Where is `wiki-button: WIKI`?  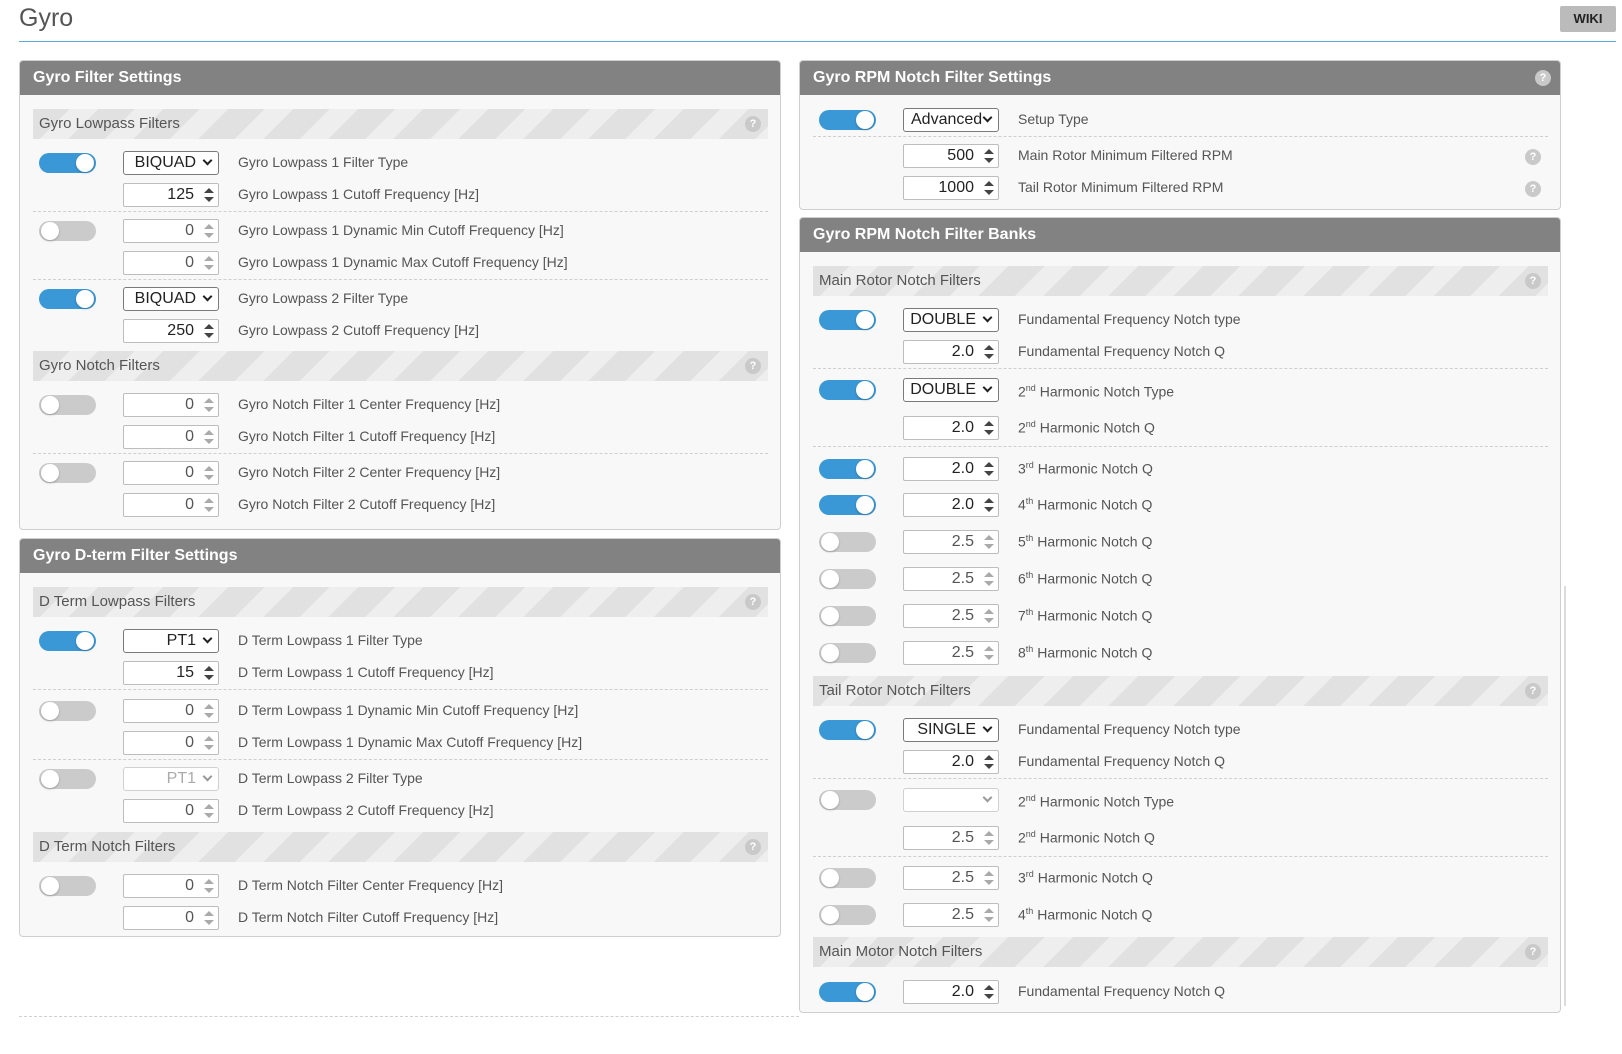
wiki-button: WIKI is located at coordinates (1588, 19).